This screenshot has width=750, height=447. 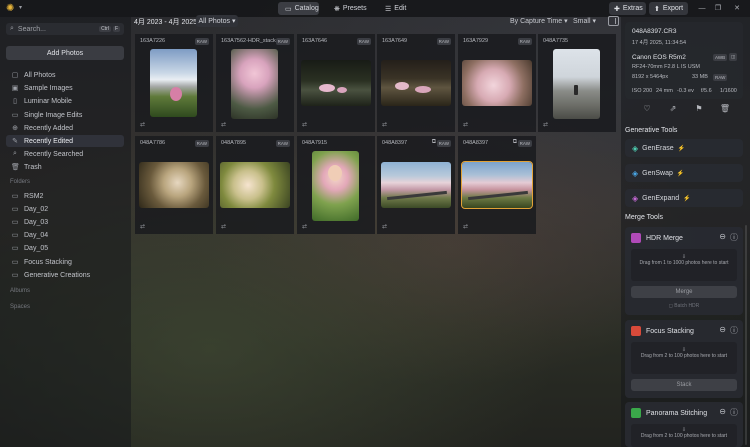 What do you see at coordinates (255, 185) in the screenshot?
I see `photo-tile: 048A7895 RAW ⇄` at bounding box center [255, 185].